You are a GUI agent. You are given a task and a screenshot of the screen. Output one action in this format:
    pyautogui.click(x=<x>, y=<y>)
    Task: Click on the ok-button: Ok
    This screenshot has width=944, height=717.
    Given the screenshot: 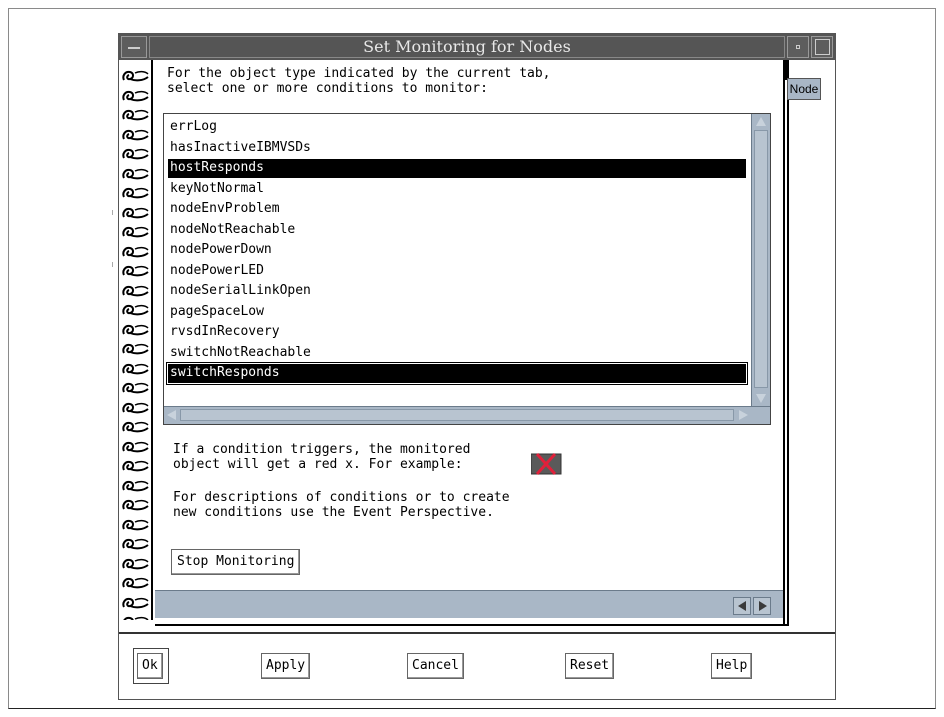 What is the action you would take?
    pyautogui.click(x=150, y=666)
    